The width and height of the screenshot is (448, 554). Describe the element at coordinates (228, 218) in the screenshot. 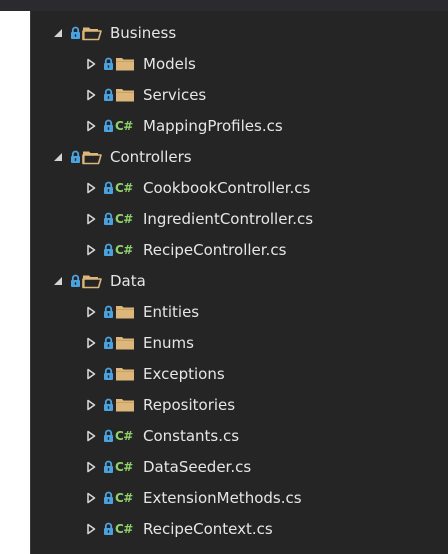

I see `tree-item-label: IngredientController.cs` at that location.